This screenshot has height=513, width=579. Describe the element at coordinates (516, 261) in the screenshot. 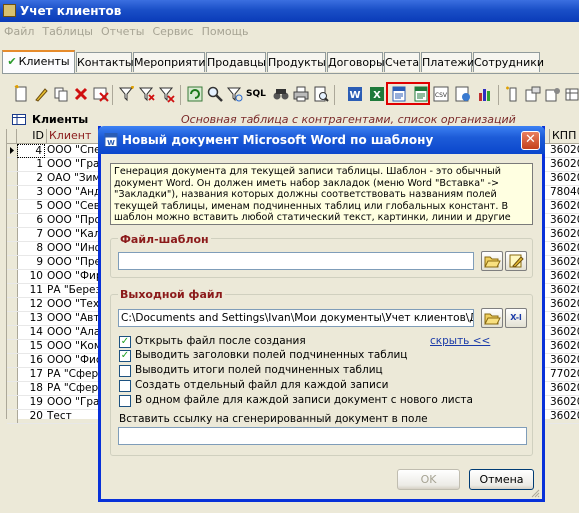

I see `edit-template-button` at that location.